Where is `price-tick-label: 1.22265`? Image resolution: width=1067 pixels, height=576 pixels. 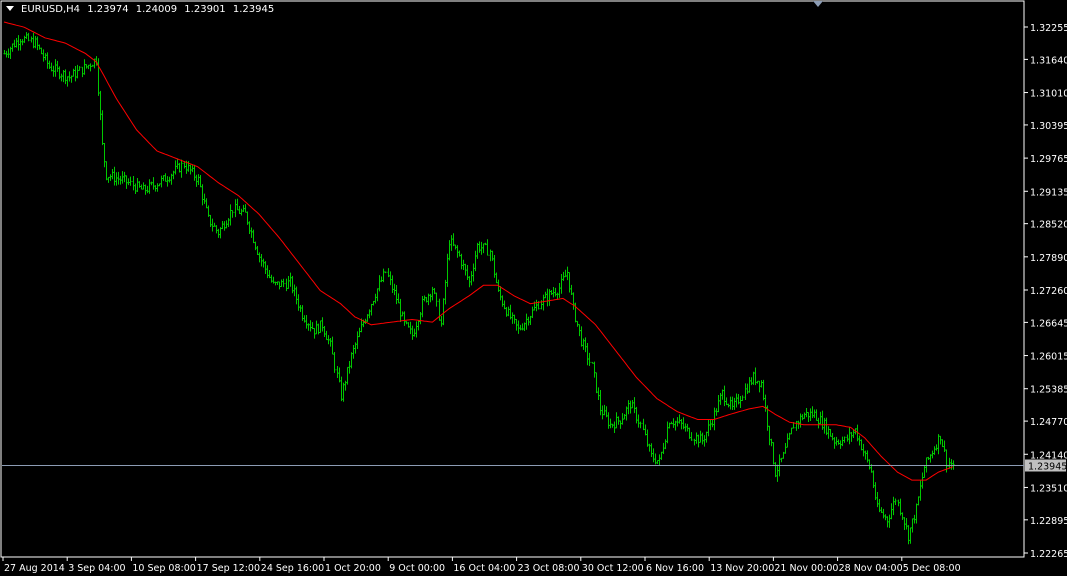 price-tick-label: 1.22265 is located at coordinates (1048, 554).